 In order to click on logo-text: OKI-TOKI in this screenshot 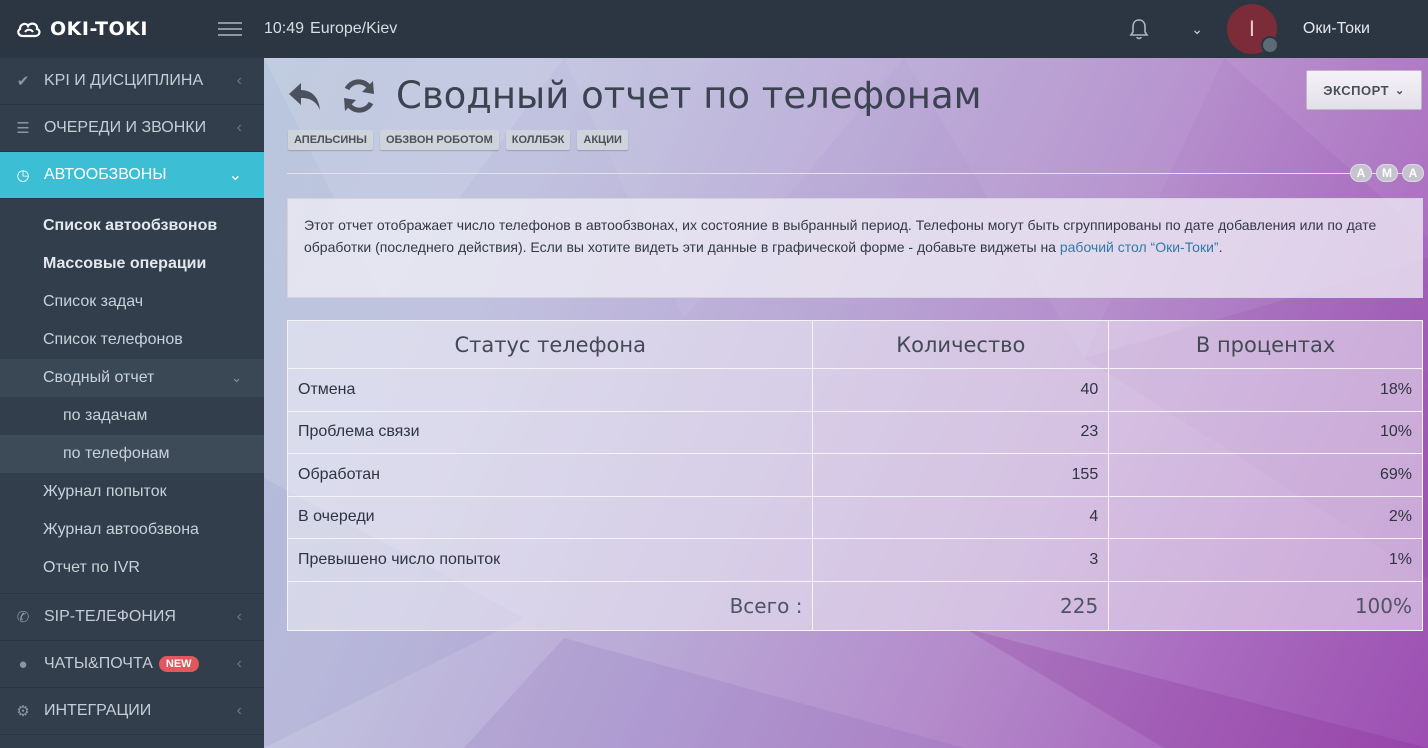, I will do `click(99, 29)`.